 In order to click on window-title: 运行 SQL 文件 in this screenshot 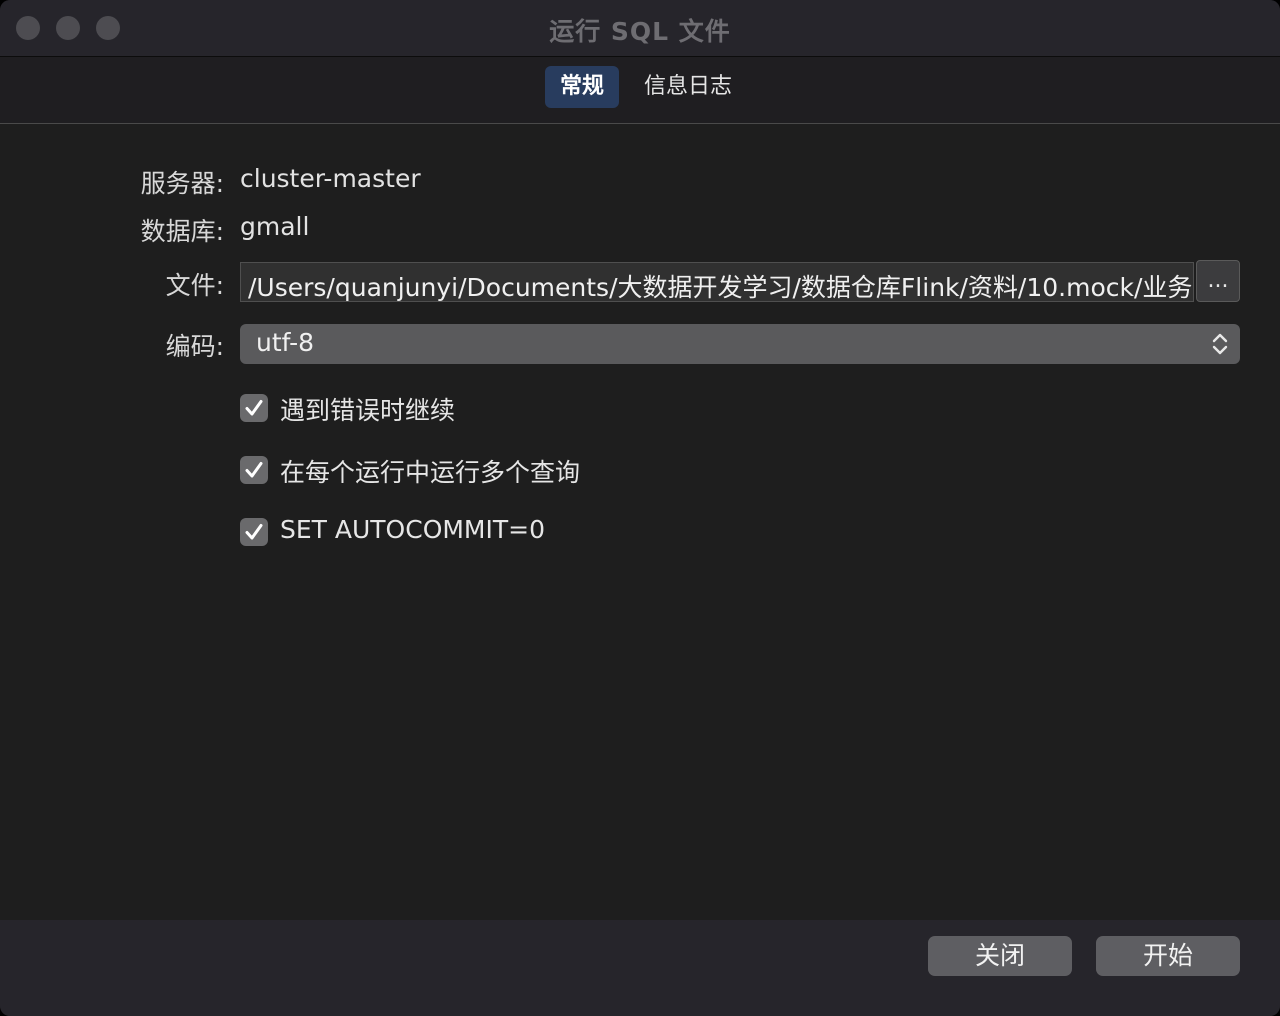, I will do `click(640, 31)`.